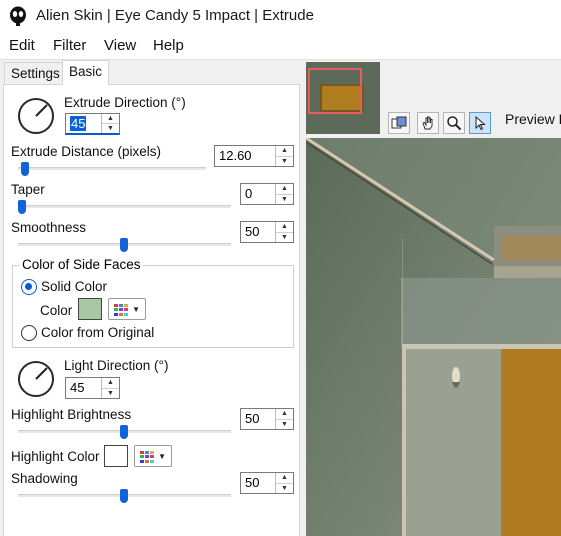 The image size is (561, 536). What do you see at coordinates (254, 156) in the screenshot?
I see `extrude-distance-input: 12.60 ▲ ▼` at bounding box center [254, 156].